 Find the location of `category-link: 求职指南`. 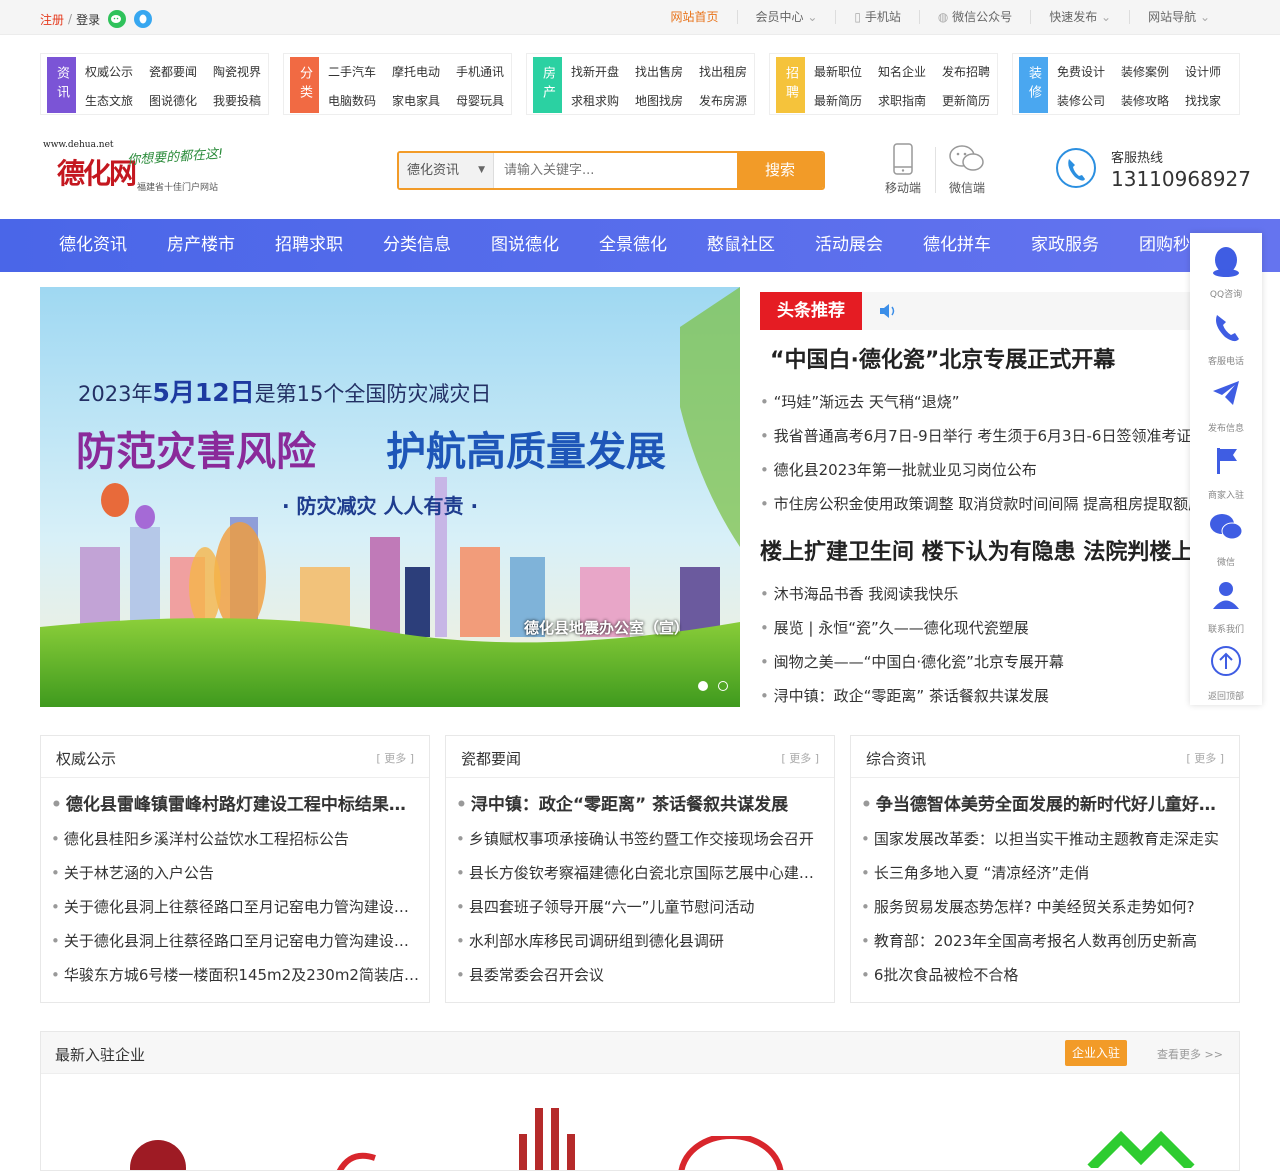

category-link: 求职指南 is located at coordinates (902, 100).